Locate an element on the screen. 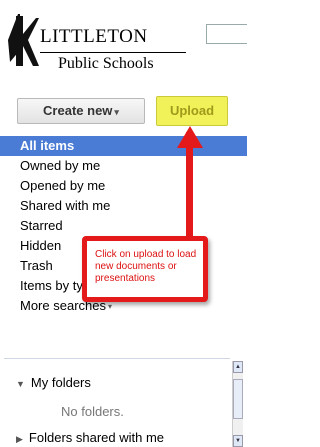 The width and height of the screenshot is (320, 447). logo-title: LITTLETON is located at coordinates (94, 36).